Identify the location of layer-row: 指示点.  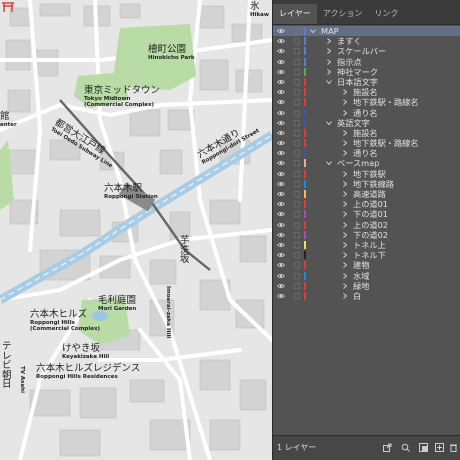
(366, 62).